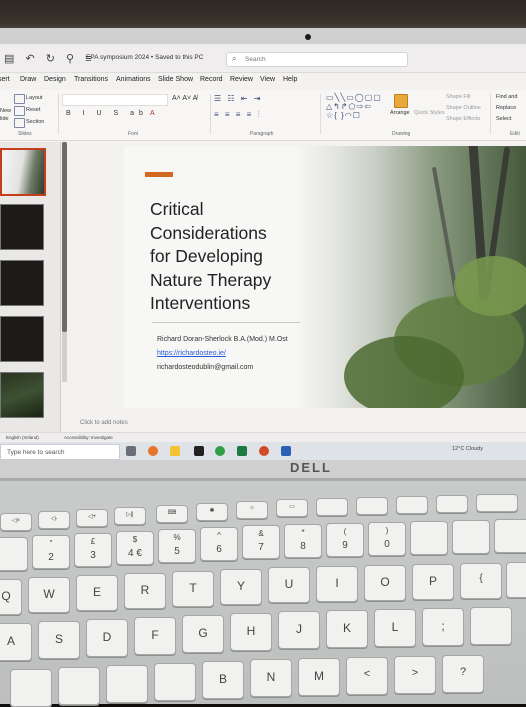 This screenshot has height=707, width=526. Describe the element at coordinates (497, 503) in the screenshot. I see `key-delete` at that location.